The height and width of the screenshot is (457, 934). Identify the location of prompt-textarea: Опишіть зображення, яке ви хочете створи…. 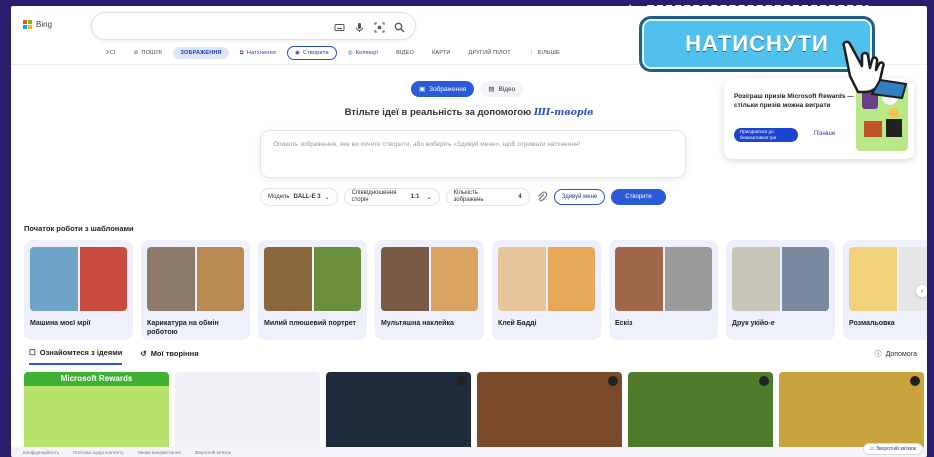
(473, 154).